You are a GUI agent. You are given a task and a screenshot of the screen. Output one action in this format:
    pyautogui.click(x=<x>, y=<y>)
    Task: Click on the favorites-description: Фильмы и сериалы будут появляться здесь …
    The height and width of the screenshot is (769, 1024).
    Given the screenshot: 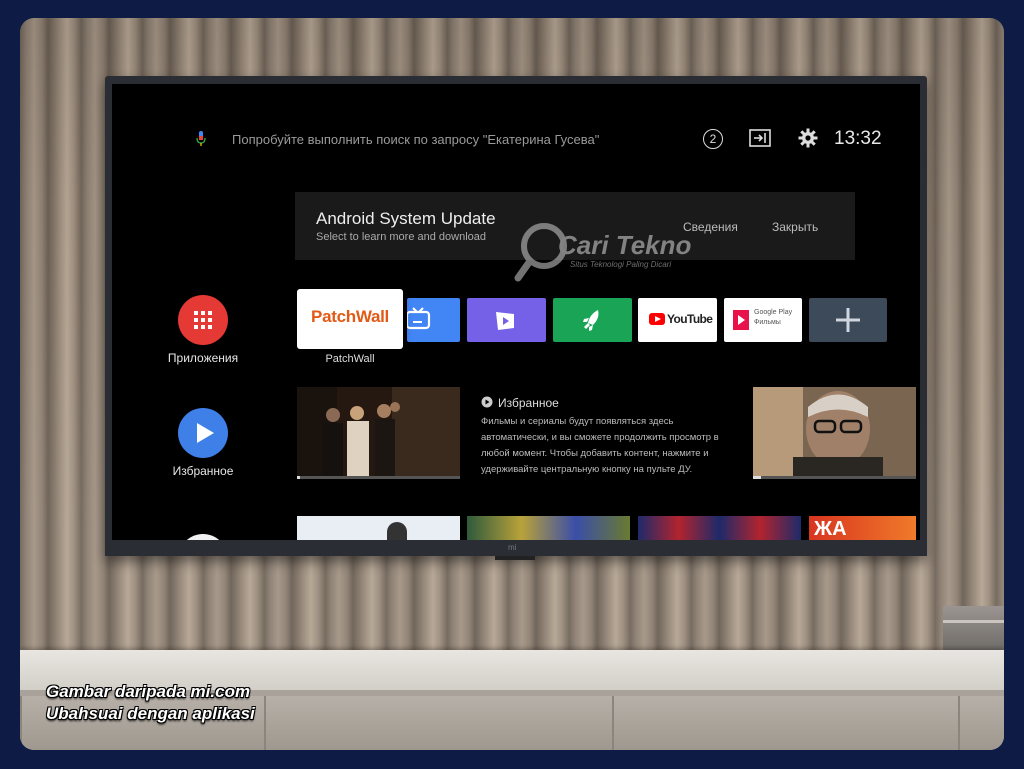 What is the action you would take?
    pyautogui.click(x=600, y=445)
    